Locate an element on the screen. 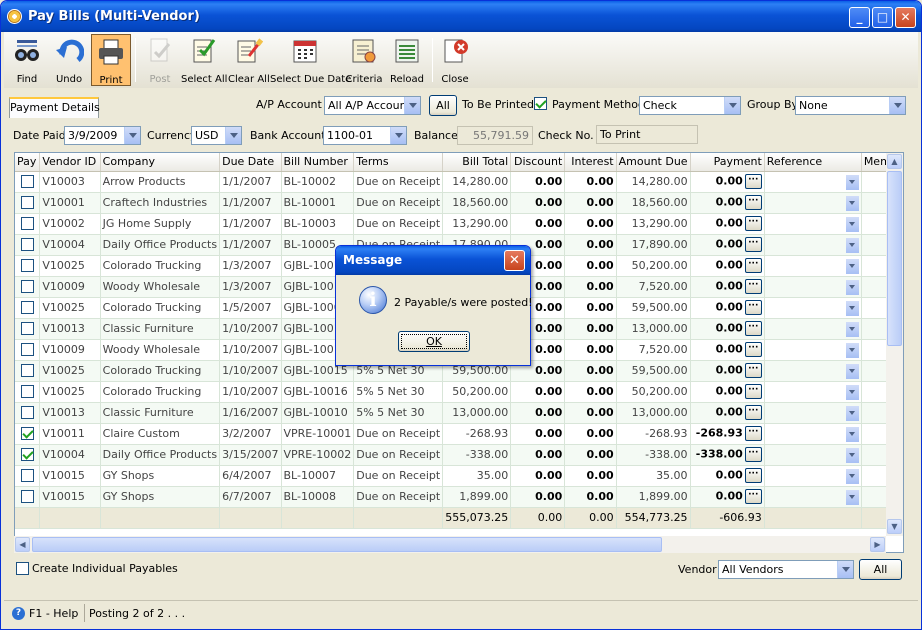 The height and width of the screenshot is (630, 922). bill-number-cell: BL-10002 is located at coordinates (318, 182).